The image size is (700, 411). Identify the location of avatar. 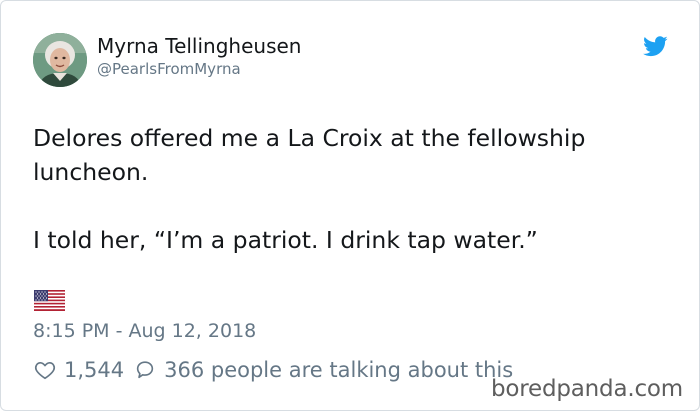
(60, 60).